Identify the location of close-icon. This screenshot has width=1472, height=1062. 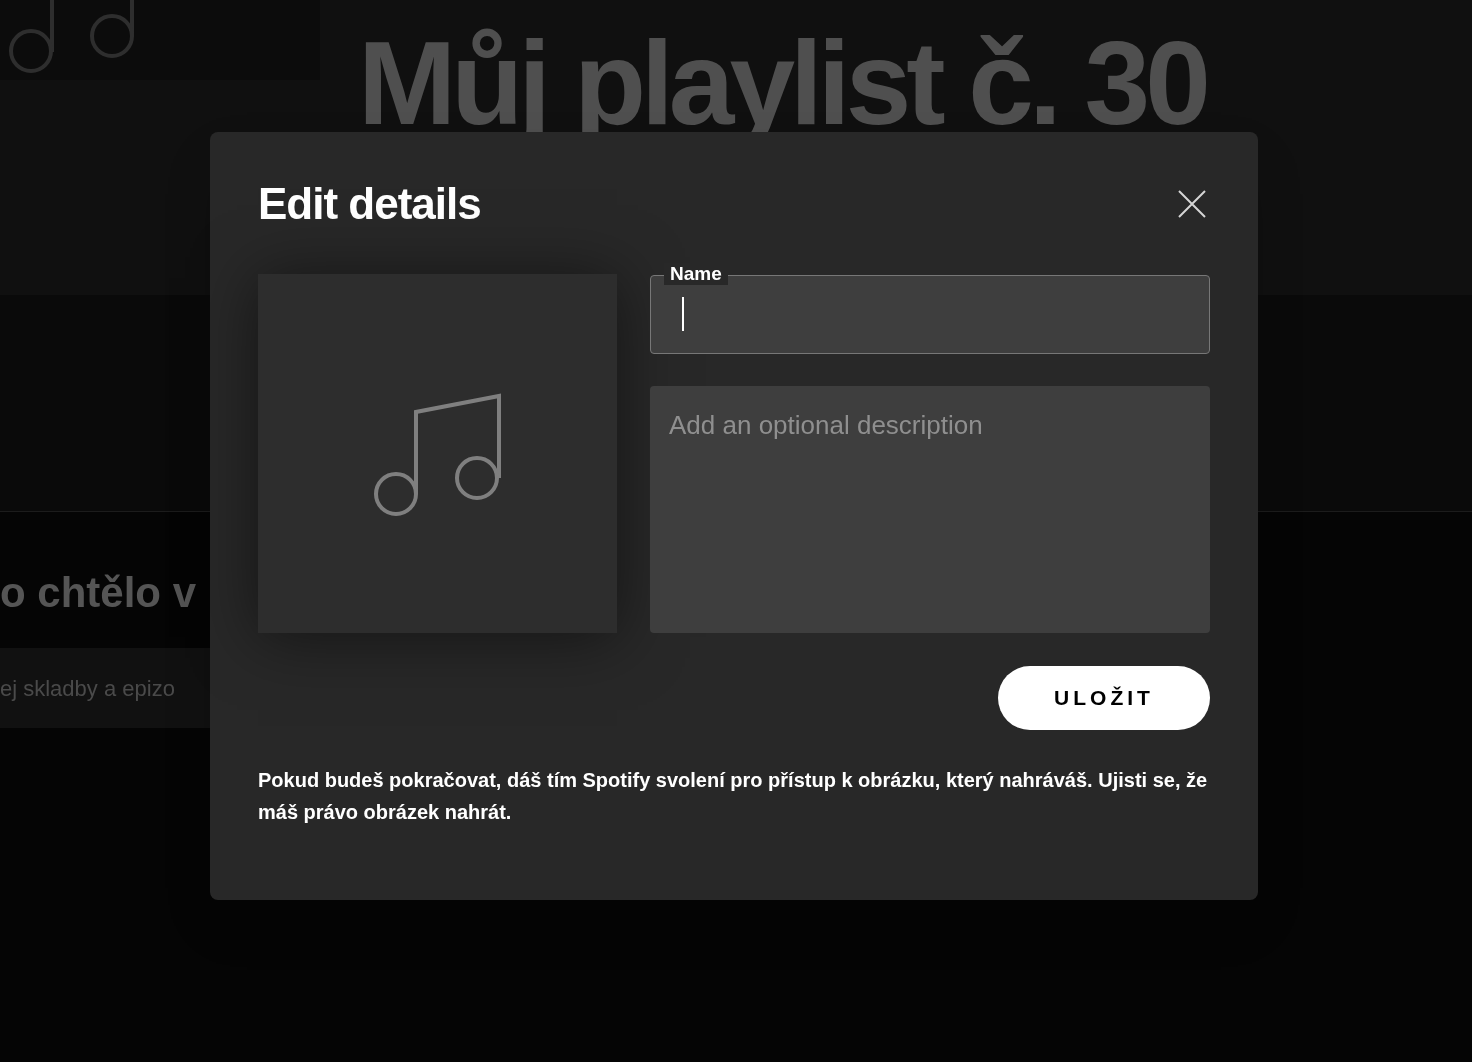
(1192, 204).